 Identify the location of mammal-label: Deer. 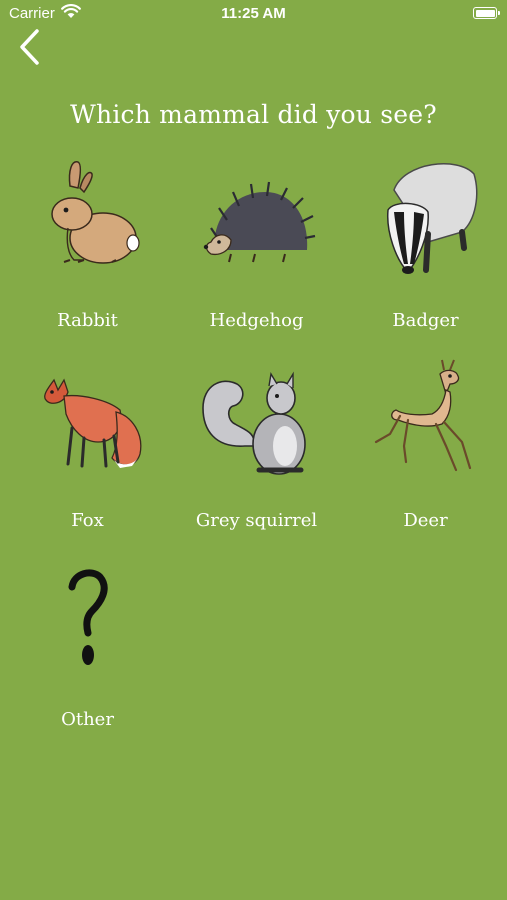
(425, 520).